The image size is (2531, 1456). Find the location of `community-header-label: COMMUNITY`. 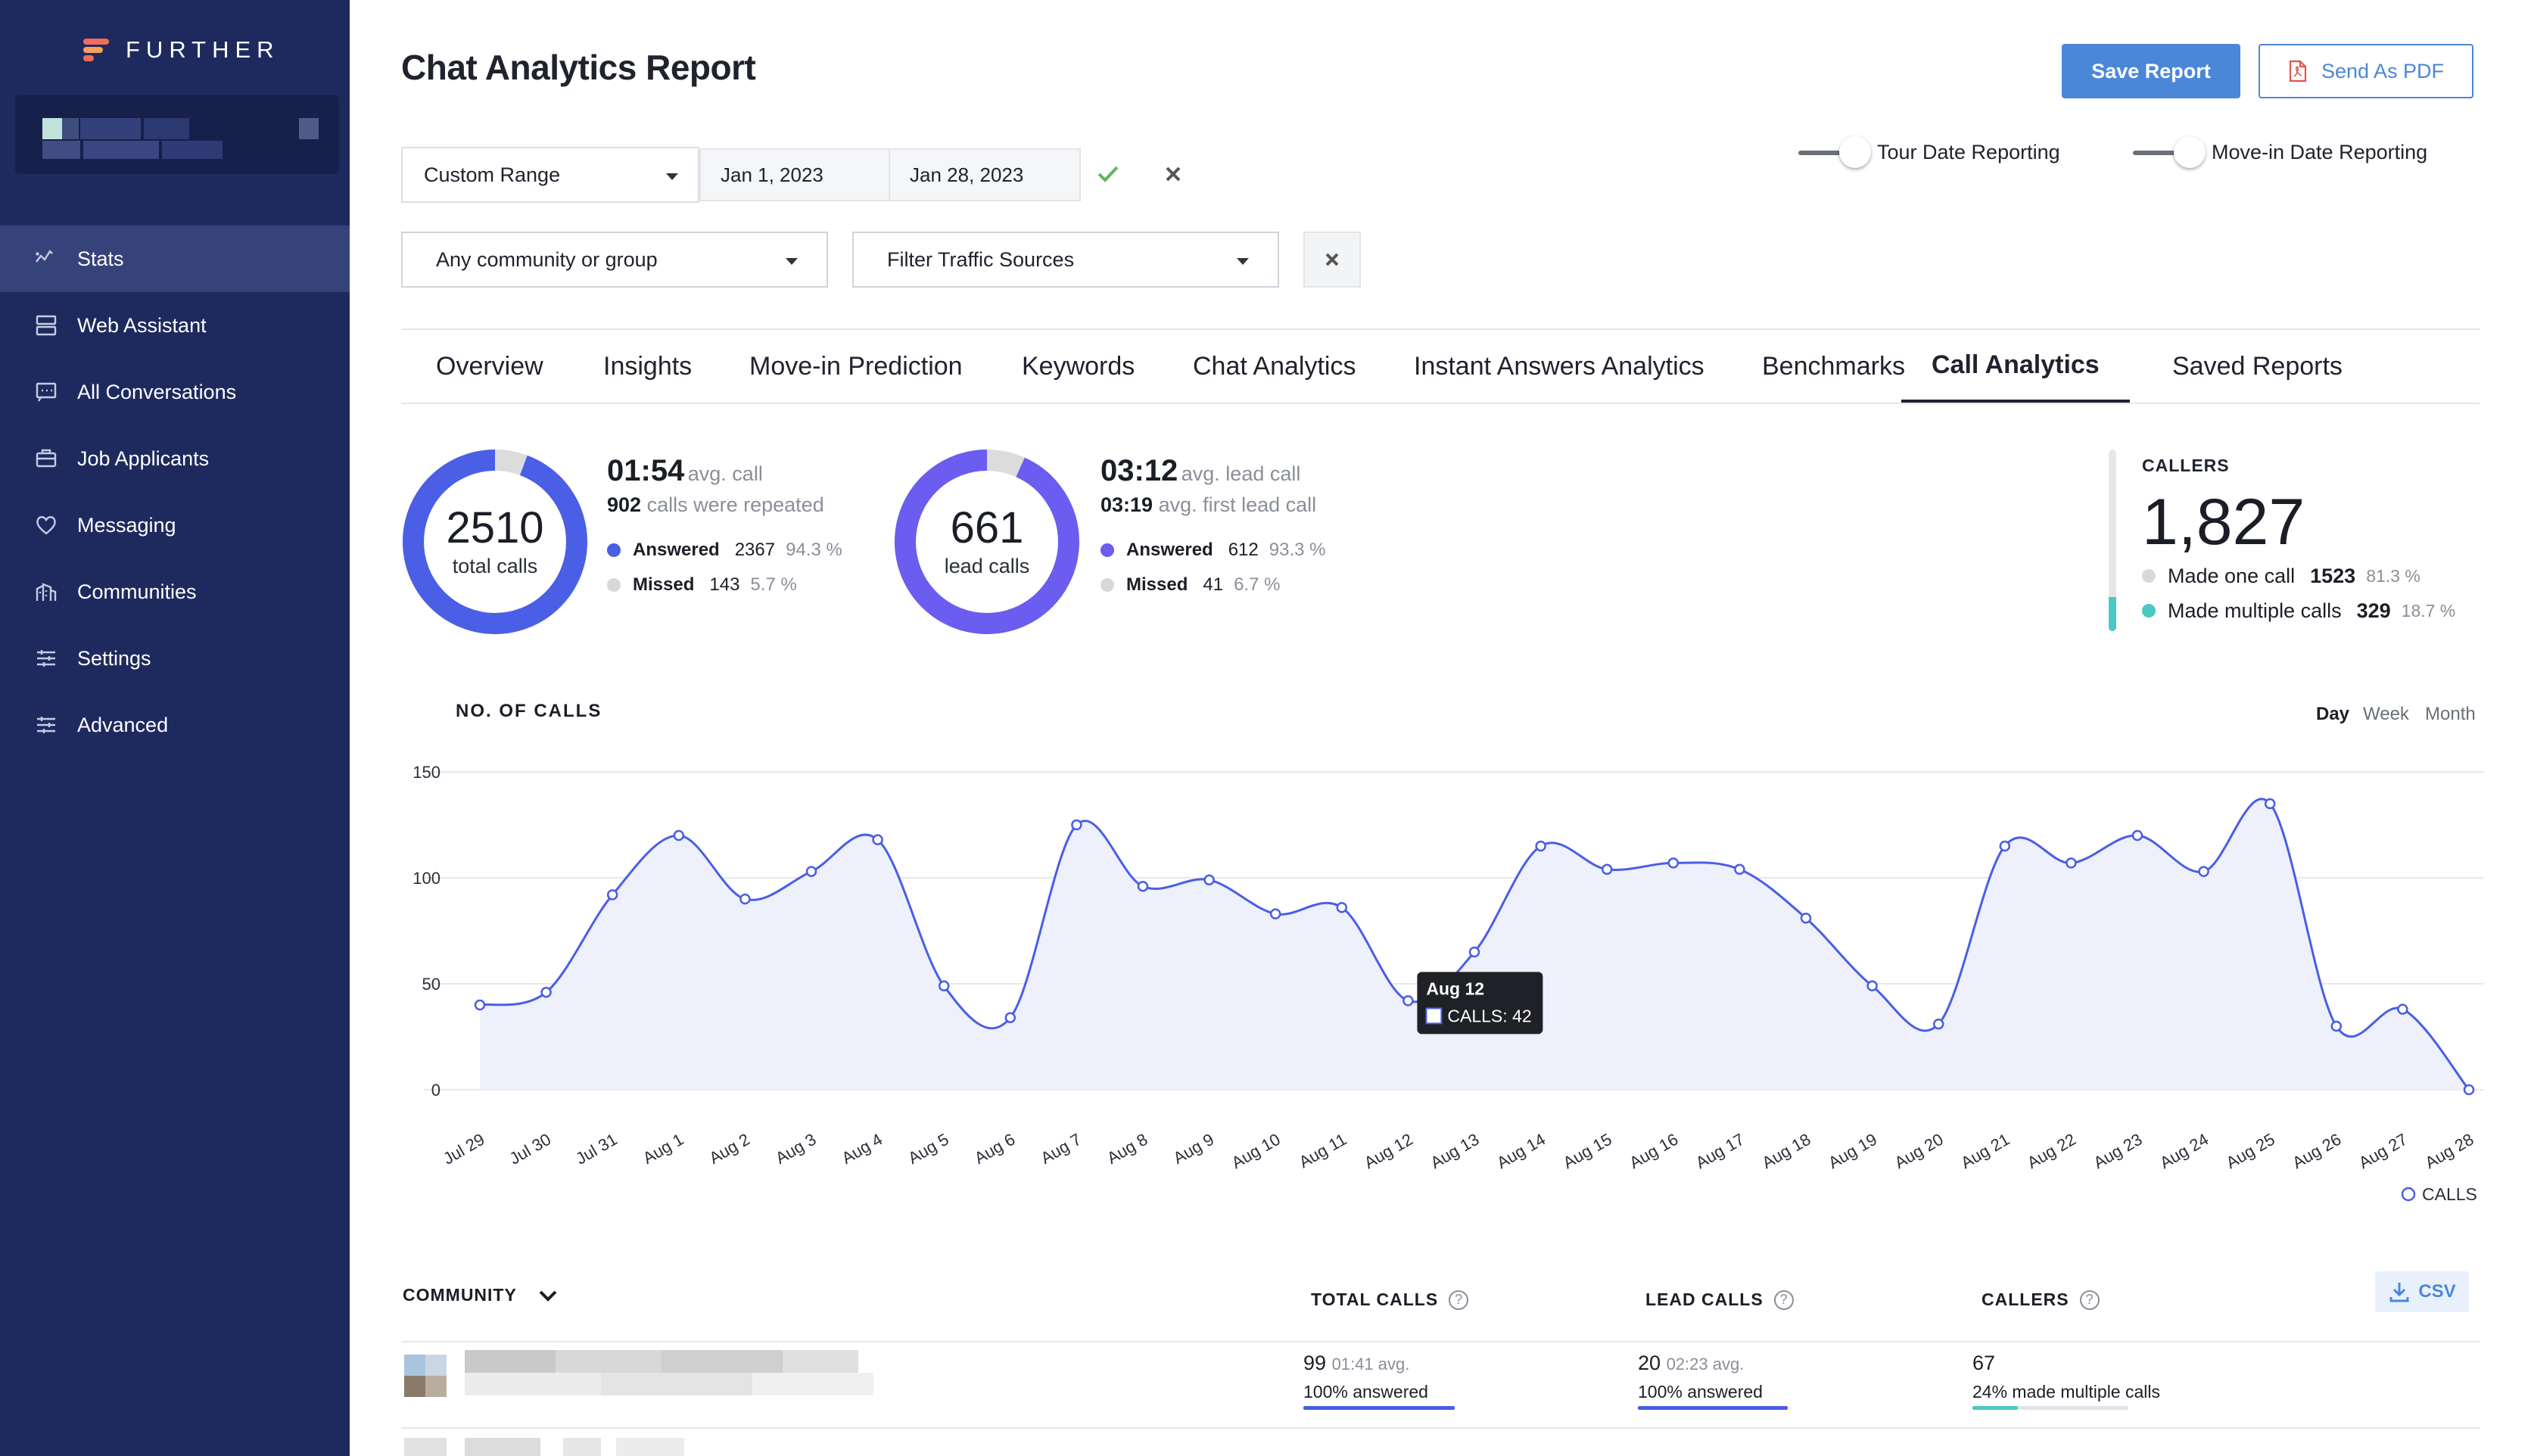

community-header-label: COMMUNITY is located at coordinates (460, 1295).